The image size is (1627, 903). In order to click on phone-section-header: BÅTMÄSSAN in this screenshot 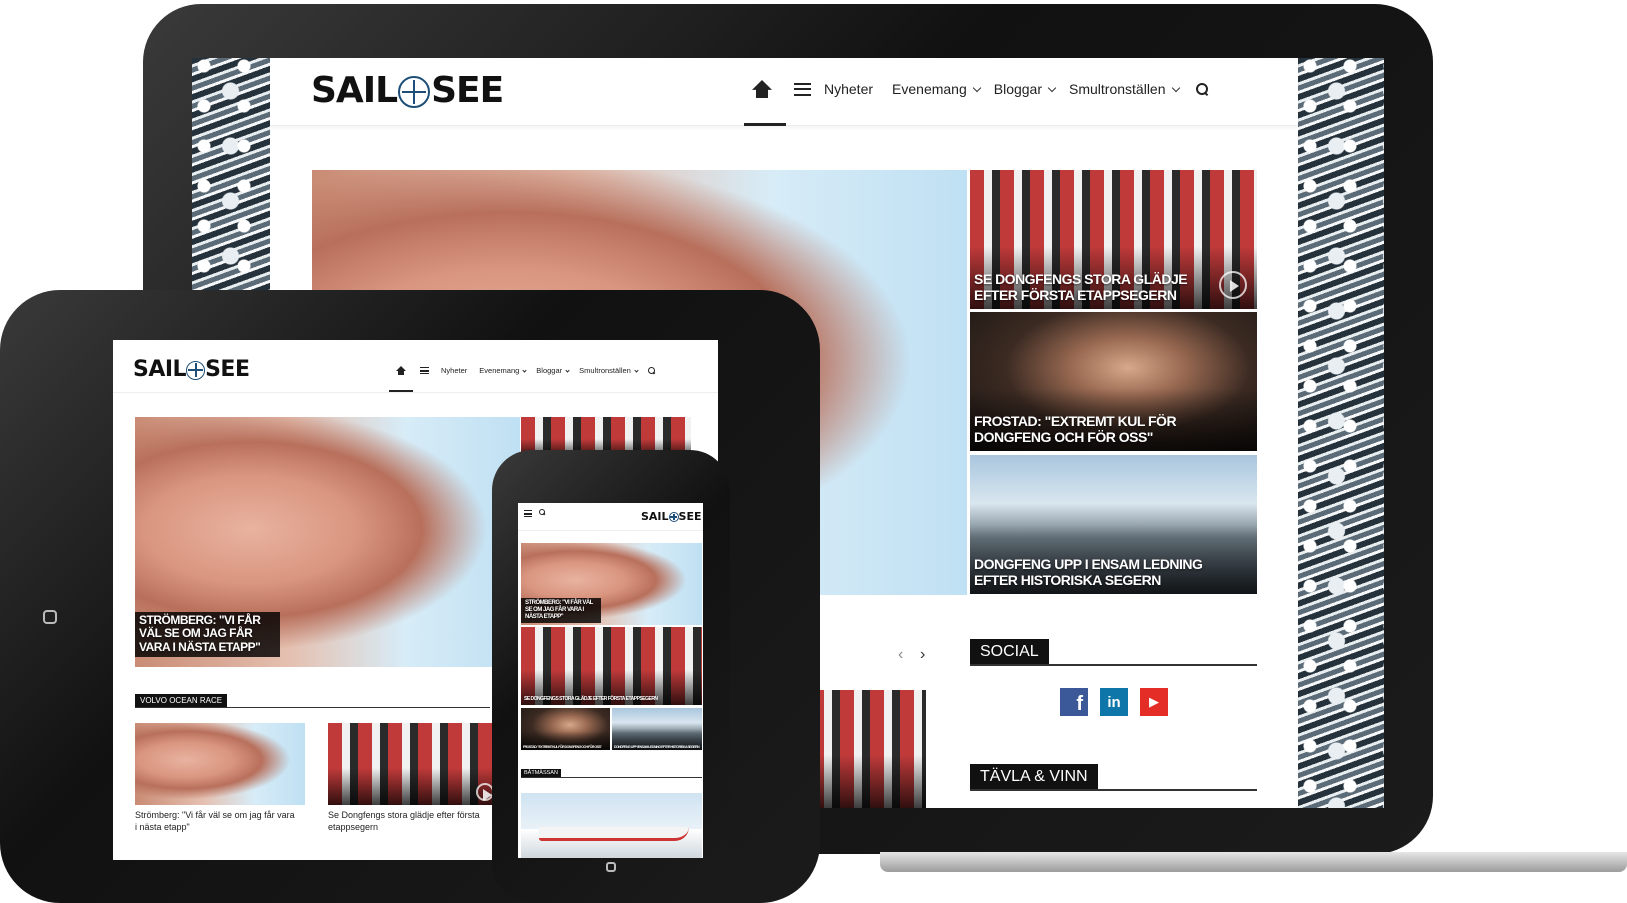, I will do `click(611, 772)`.